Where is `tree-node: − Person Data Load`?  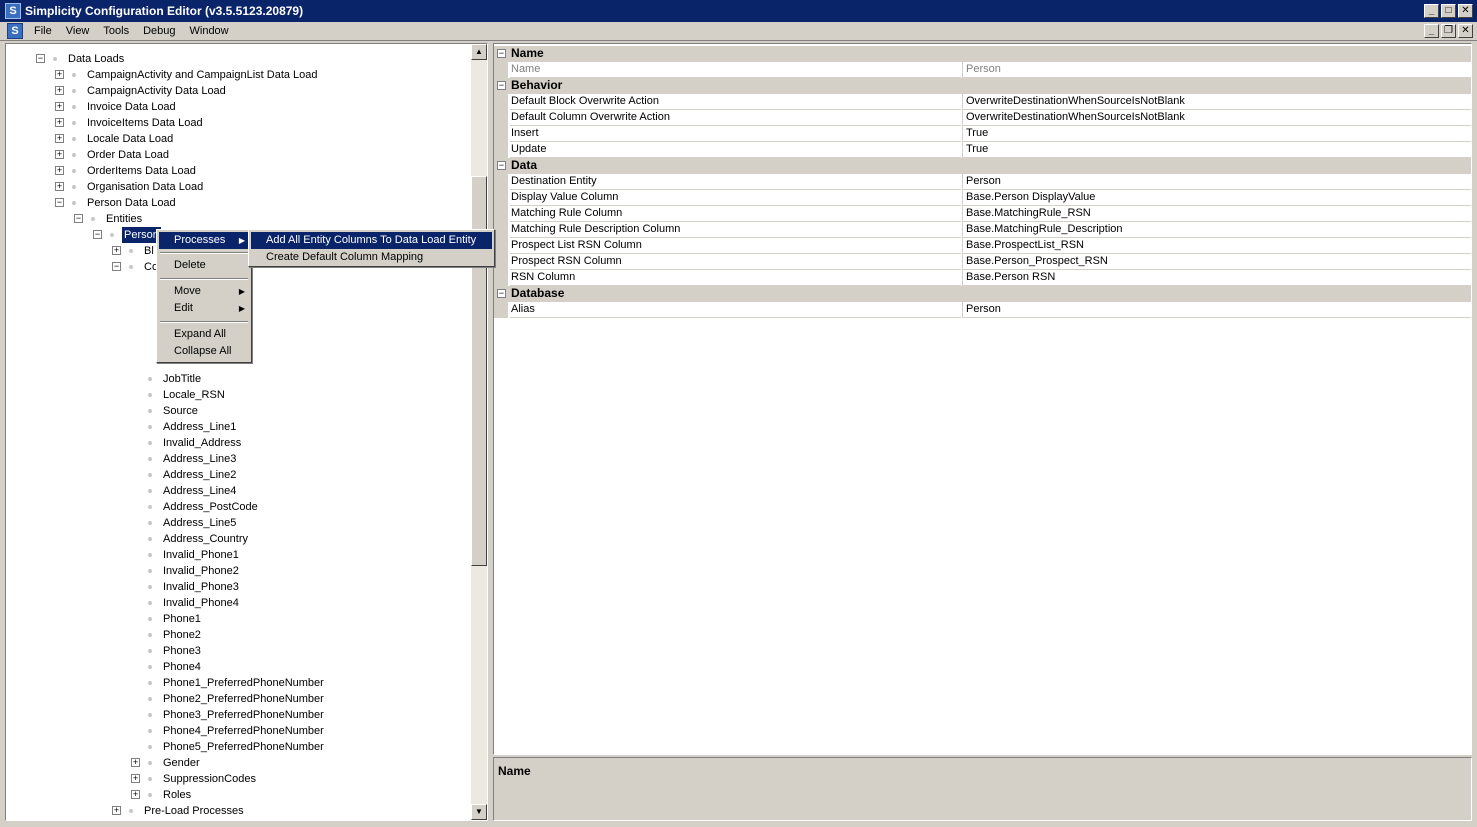 tree-node: − Person Data Load is located at coordinates (236, 203).